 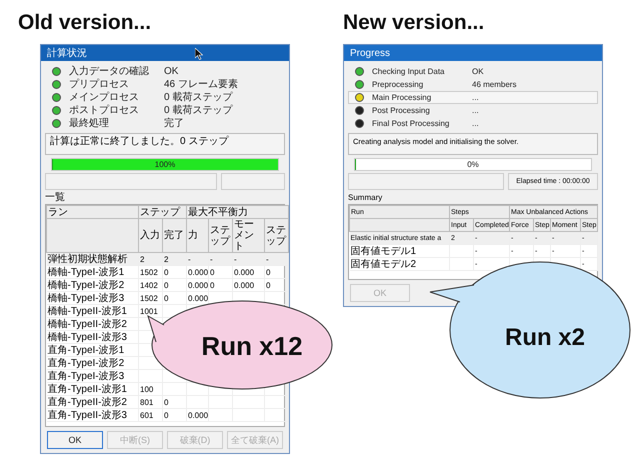 What do you see at coordinates (174, 235) in the screenshot?
I see `column-header: 完了` at bounding box center [174, 235].